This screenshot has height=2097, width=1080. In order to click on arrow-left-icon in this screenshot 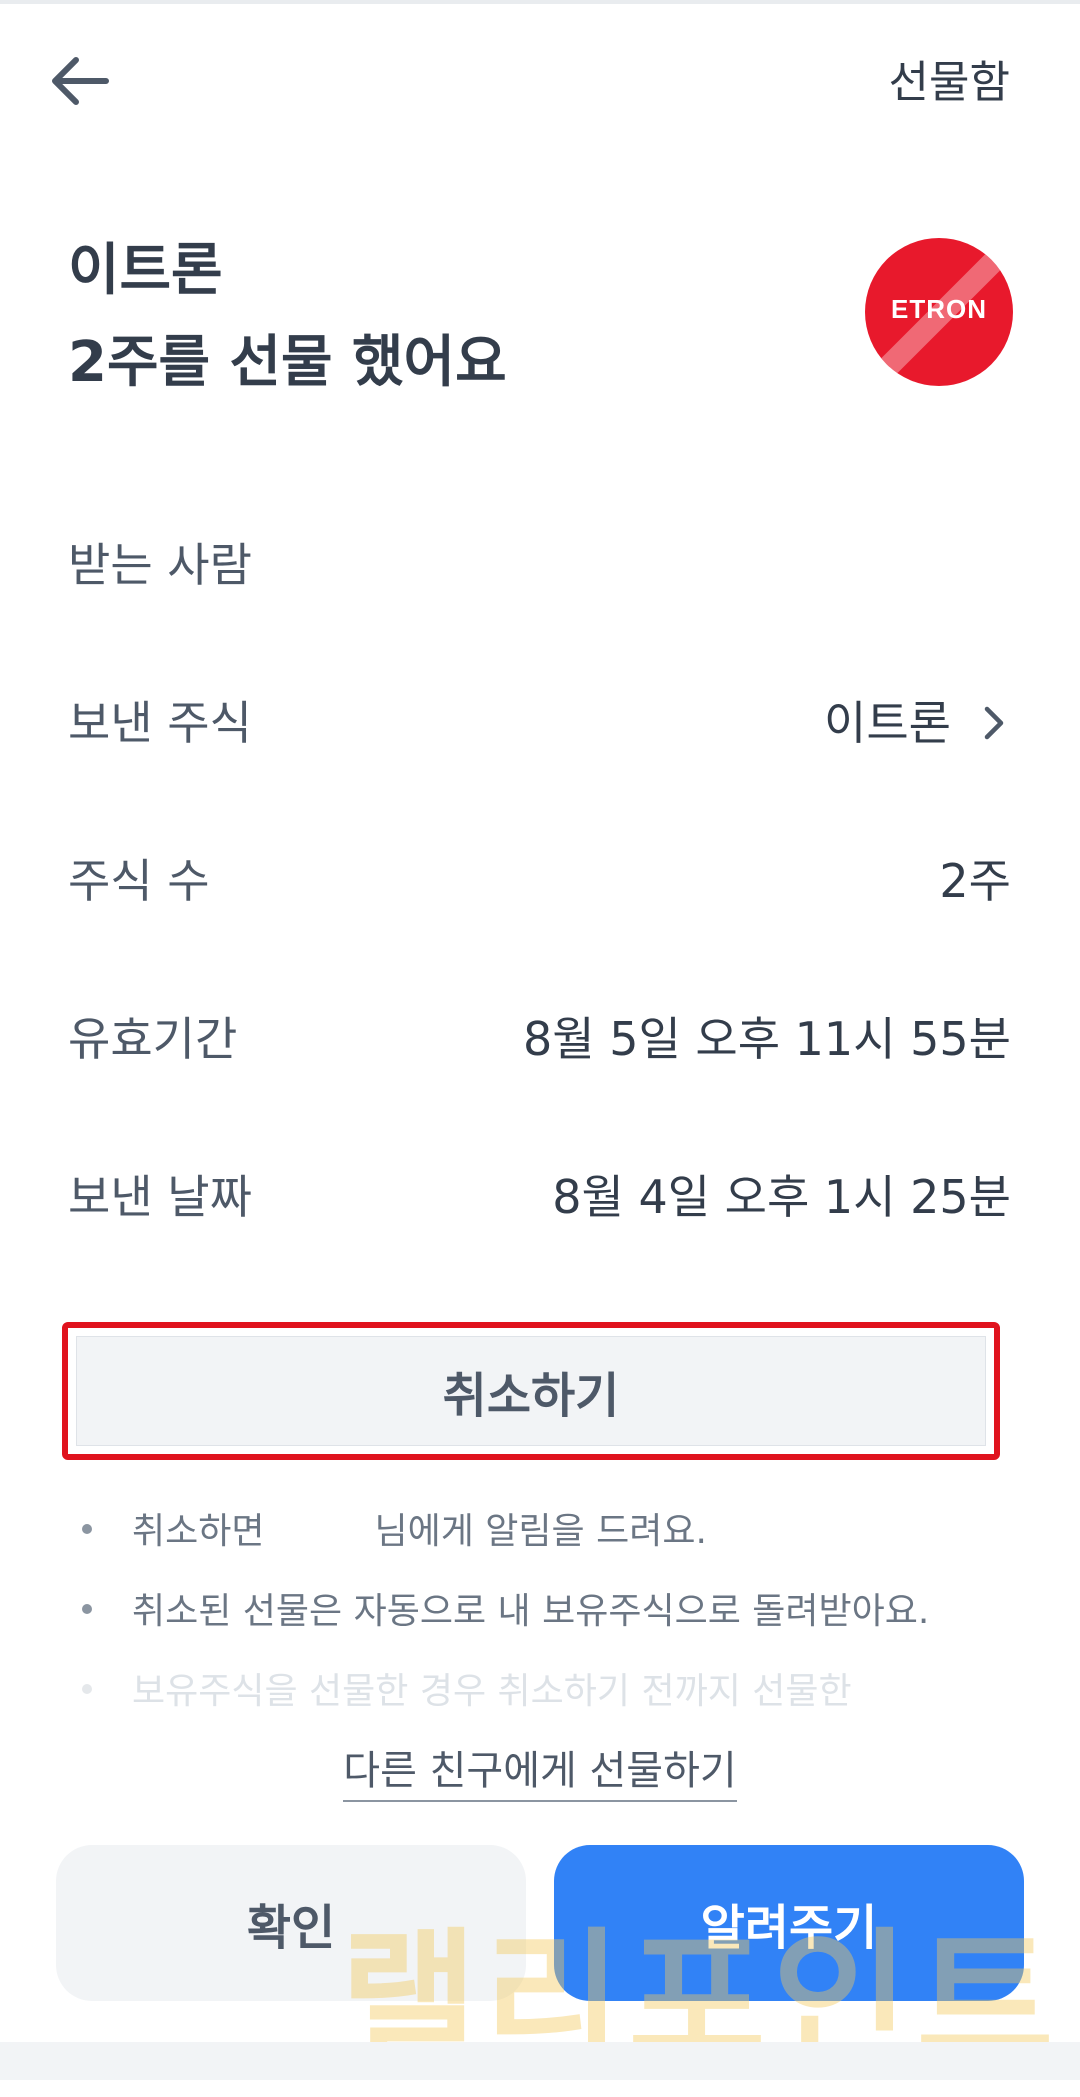, I will do `click(80, 81)`.